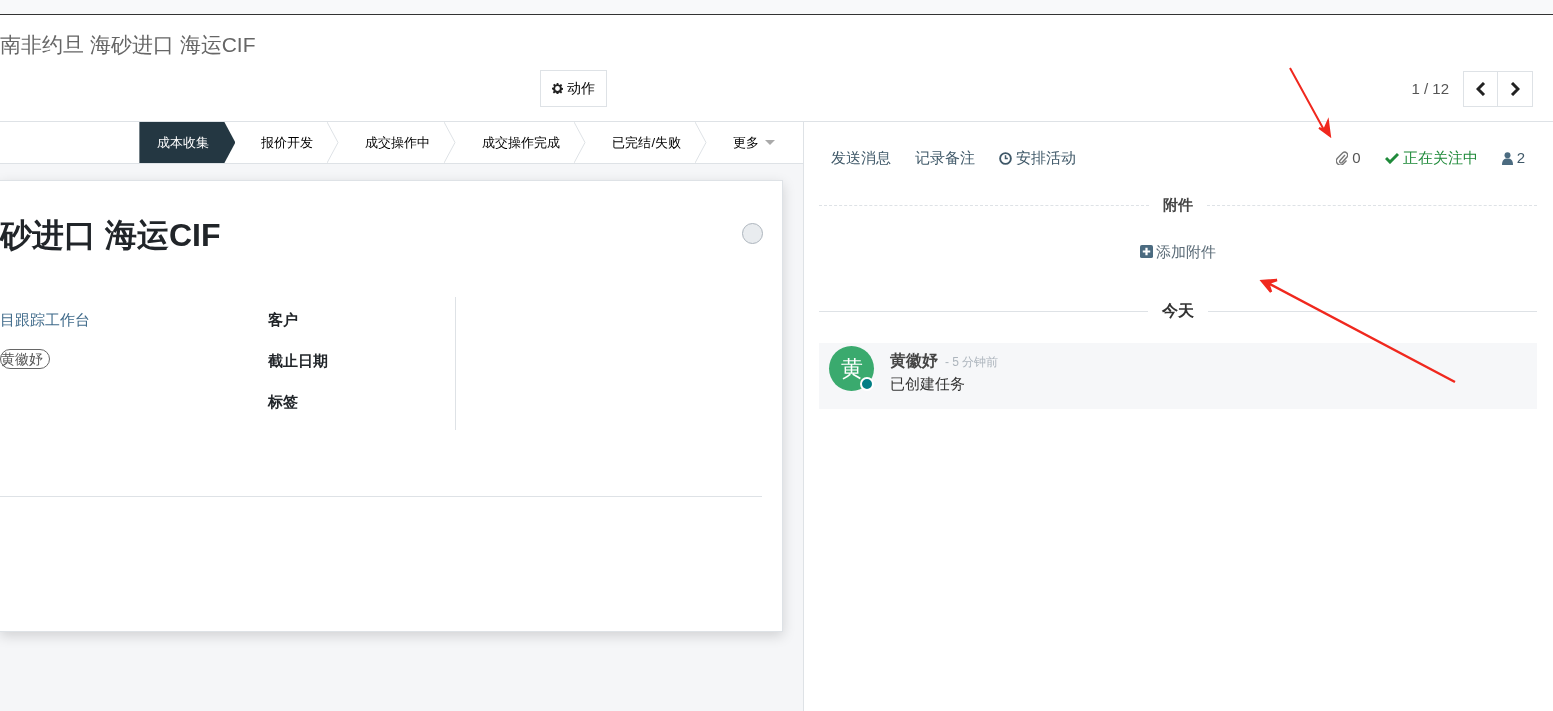 The image size is (1553, 711). What do you see at coordinates (1178, 311) in the screenshot?
I see `date-separator: 今天` at bounding box center [1178, 311].